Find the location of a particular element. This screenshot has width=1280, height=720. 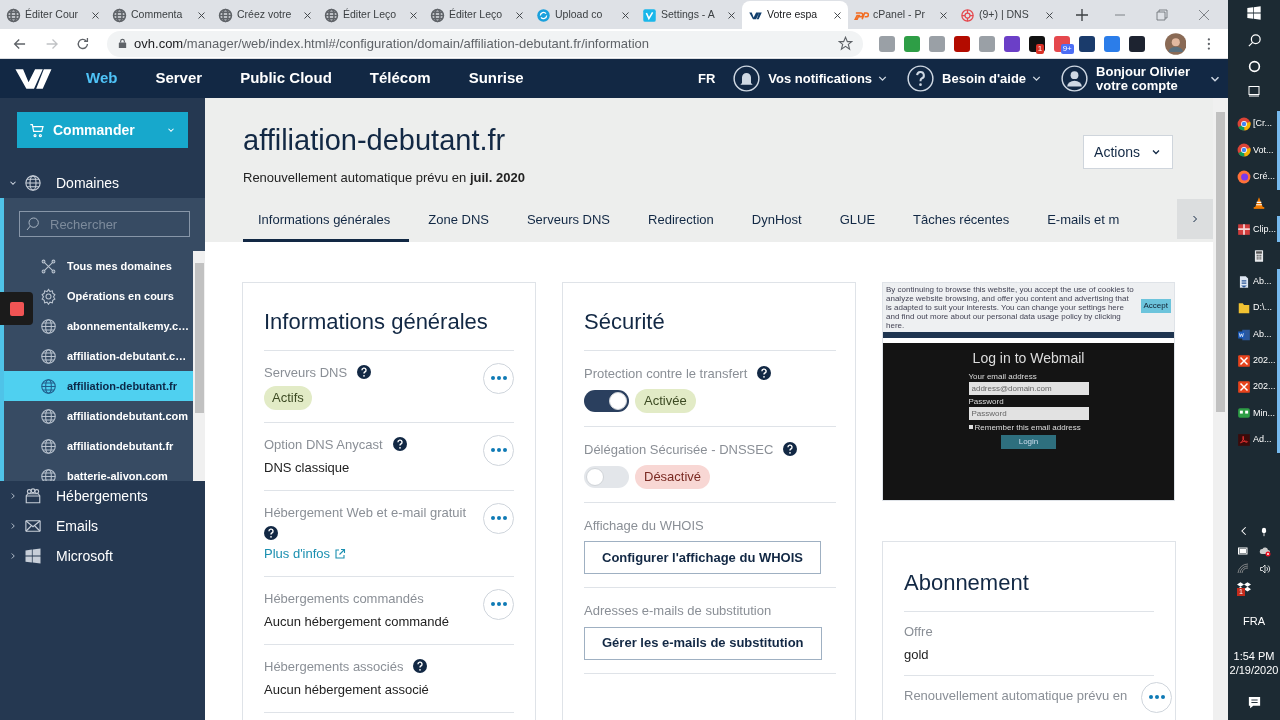

recorder-toast is located at coordinates (16, 308).